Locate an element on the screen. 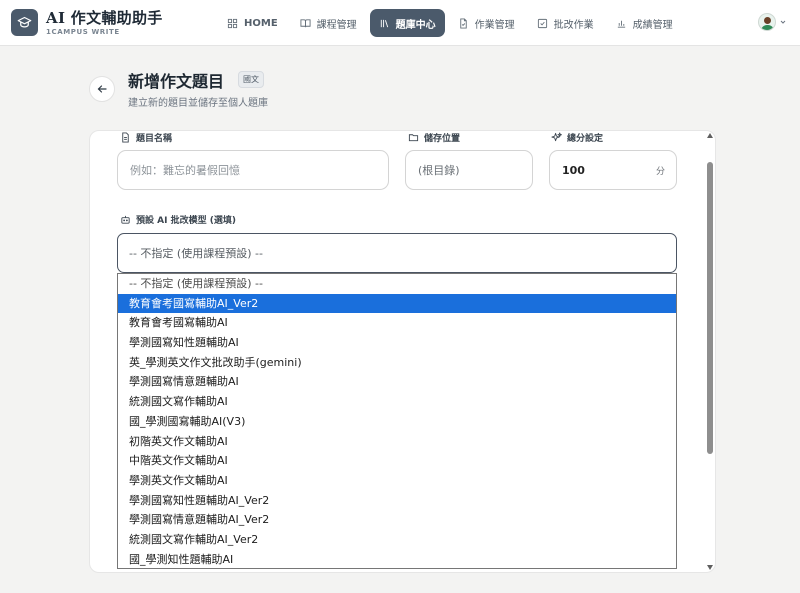 This screenshot has height=593, width=800. library-icon is located at coordinates (384, 23).